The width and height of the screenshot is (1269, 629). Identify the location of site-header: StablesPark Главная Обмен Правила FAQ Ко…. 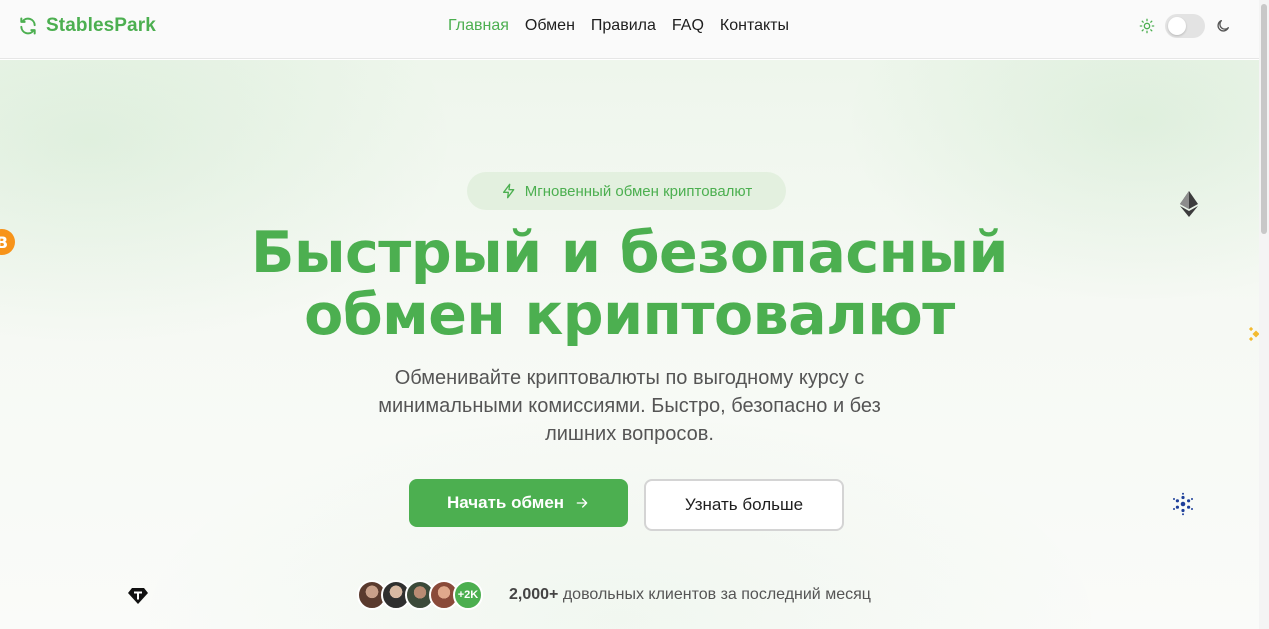
(629, 29).